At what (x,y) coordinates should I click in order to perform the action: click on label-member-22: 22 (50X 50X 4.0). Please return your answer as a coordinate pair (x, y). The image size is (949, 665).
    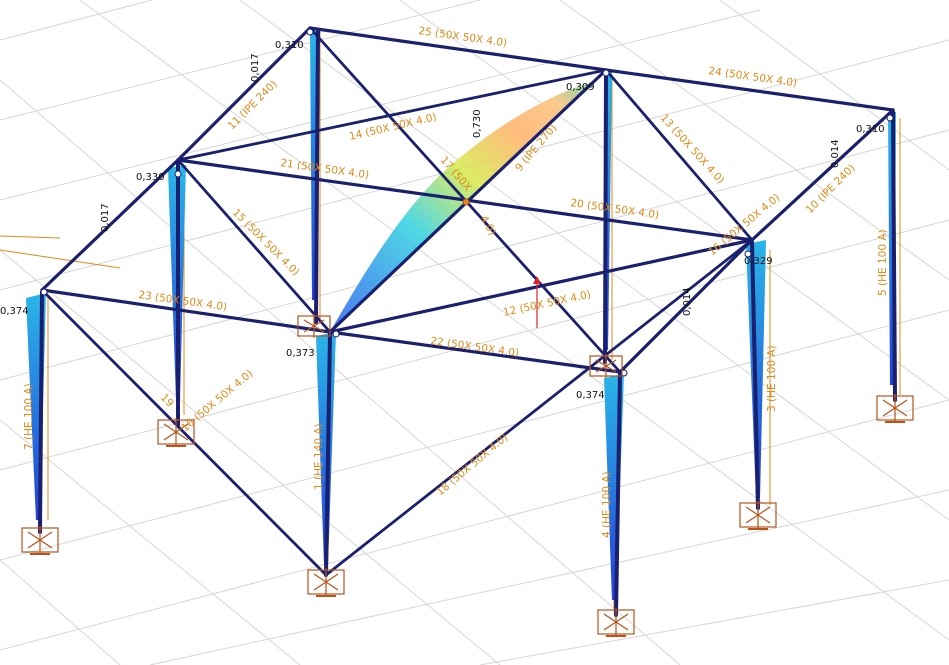
    Looking at the image, I should click on (475, 347).